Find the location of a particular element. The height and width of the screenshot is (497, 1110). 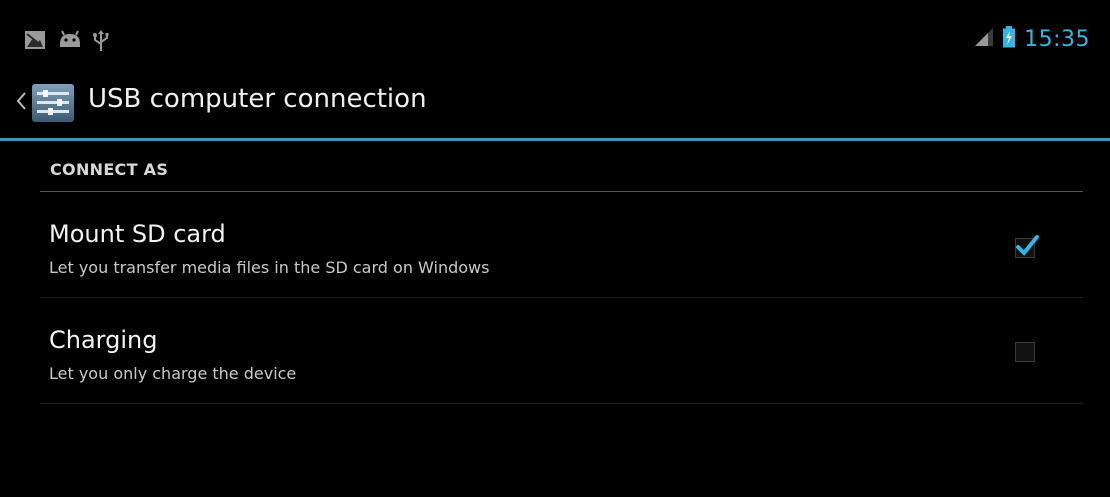

charging-checkbox is located at coordinates (1025, 352).